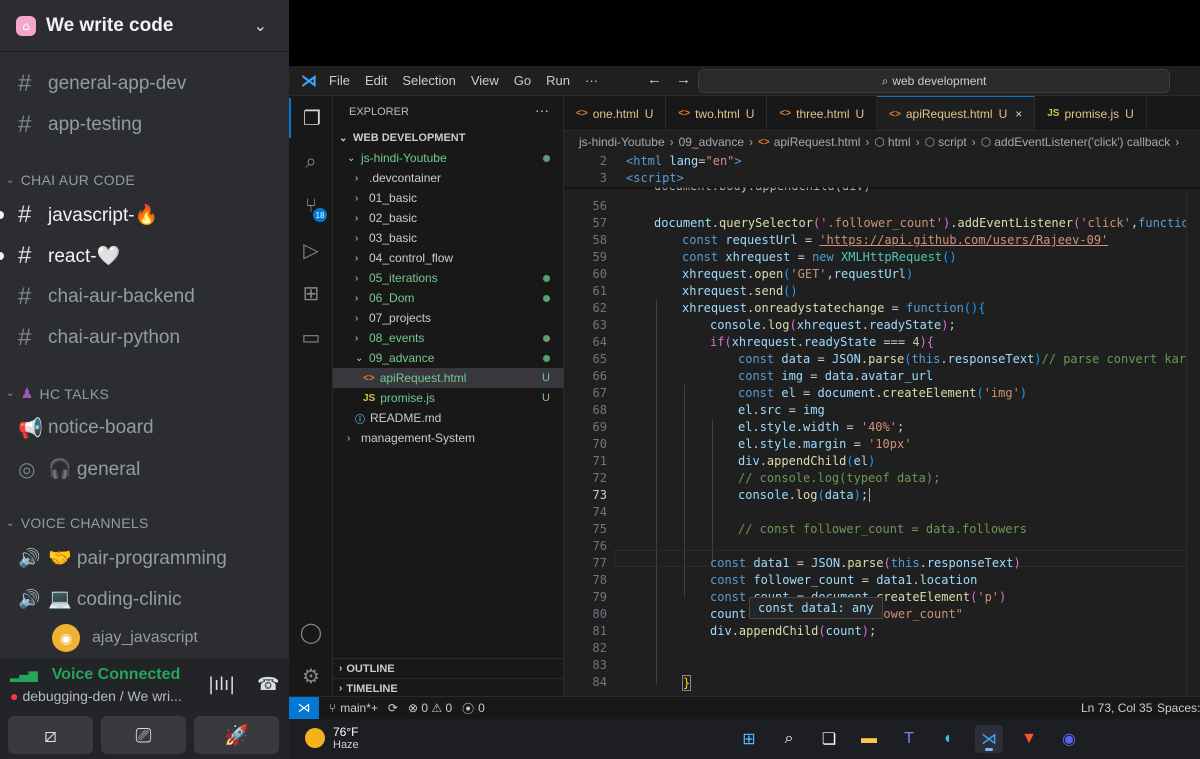 The image size is (1200, 759). Describe the element at coordinates (717, 113) in the screenshot. I see `tab-two-html: <> two.html U` at that location.